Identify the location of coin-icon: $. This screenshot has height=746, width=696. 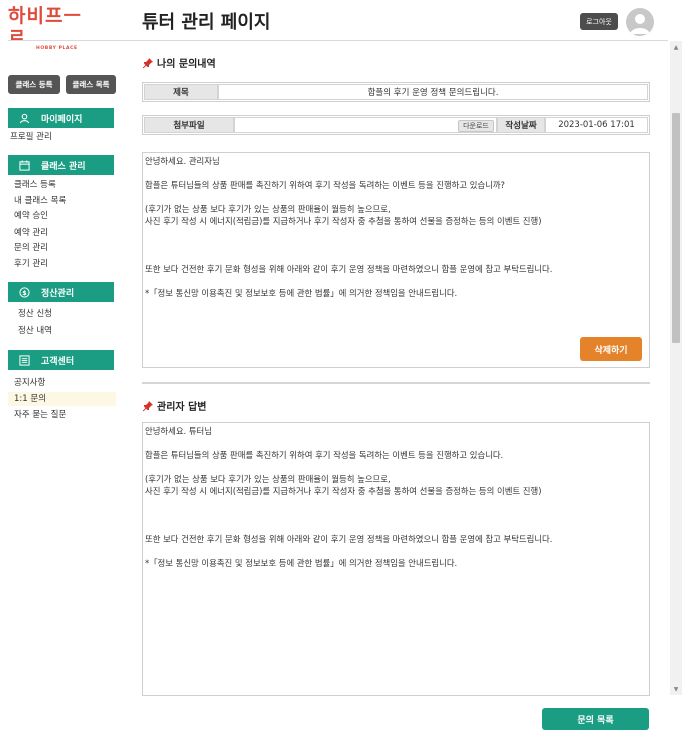
(24, 292).